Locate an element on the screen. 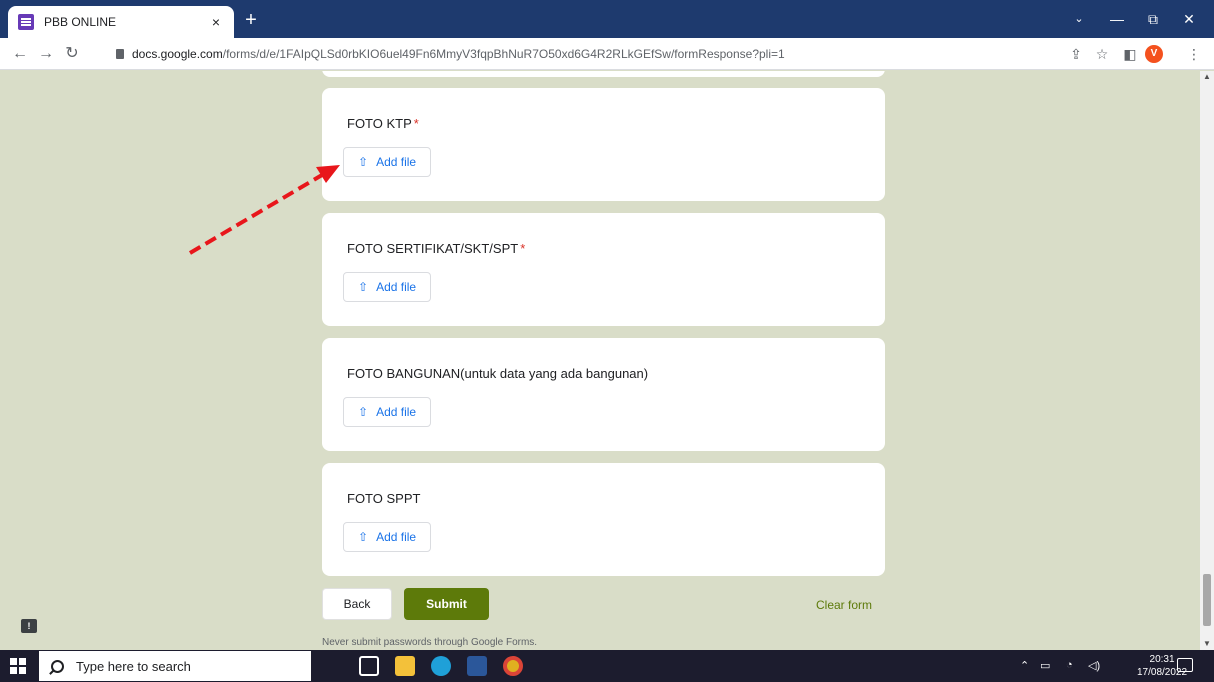 The width and height of the screenshot is (1214, 682). back-button: Back is located at coordinates (357, 604).